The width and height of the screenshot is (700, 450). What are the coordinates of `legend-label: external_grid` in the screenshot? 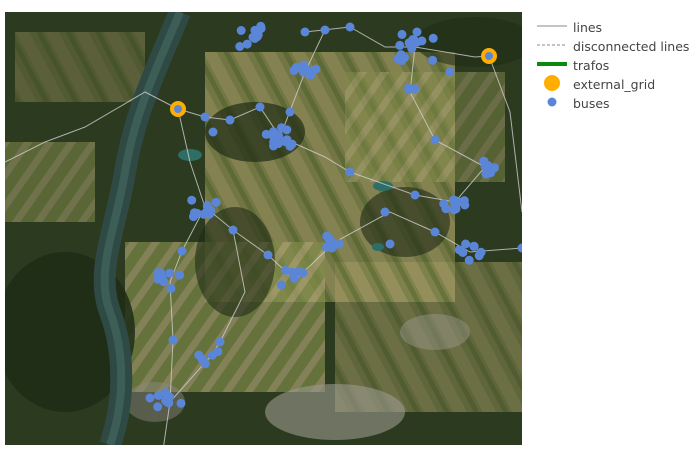 It's located at (614, 84).